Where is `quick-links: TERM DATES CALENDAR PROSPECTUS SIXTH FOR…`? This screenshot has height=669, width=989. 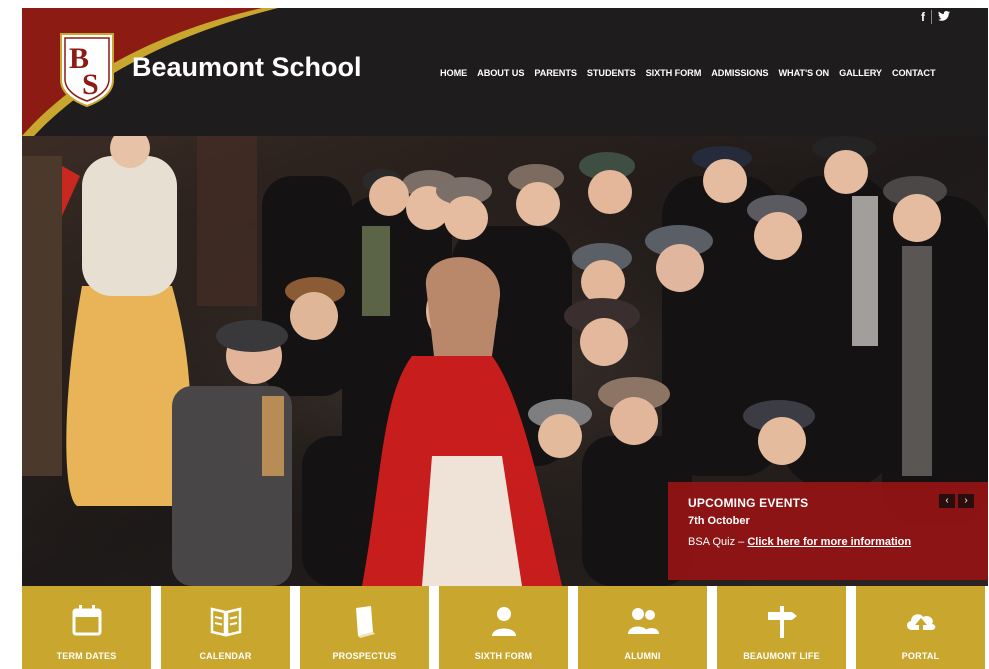 quick-links: TERM DATES CALENDAR PROSPECTUS SIXTH FOR… is located at coordinates (505, 627).